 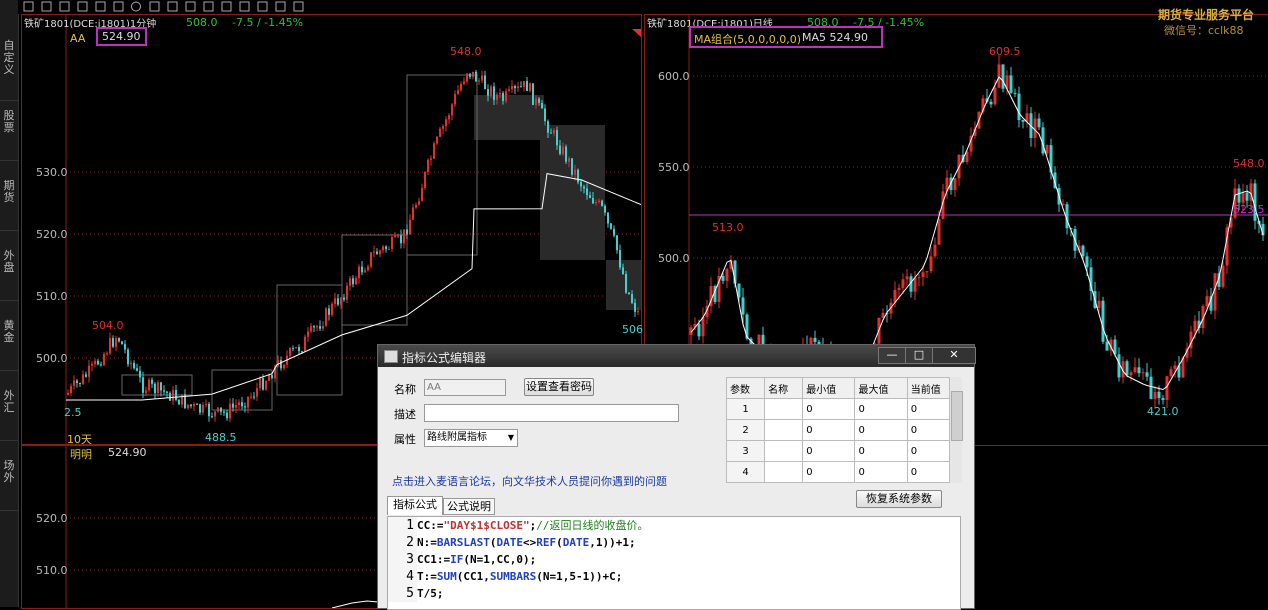 I want to click on name-label: 名称, so click(x=405, y=389).